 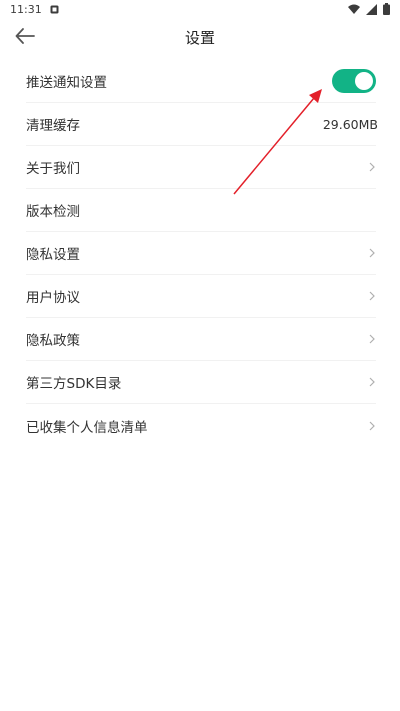 I want to click on wifi-icon, so click(x=354, y=9).